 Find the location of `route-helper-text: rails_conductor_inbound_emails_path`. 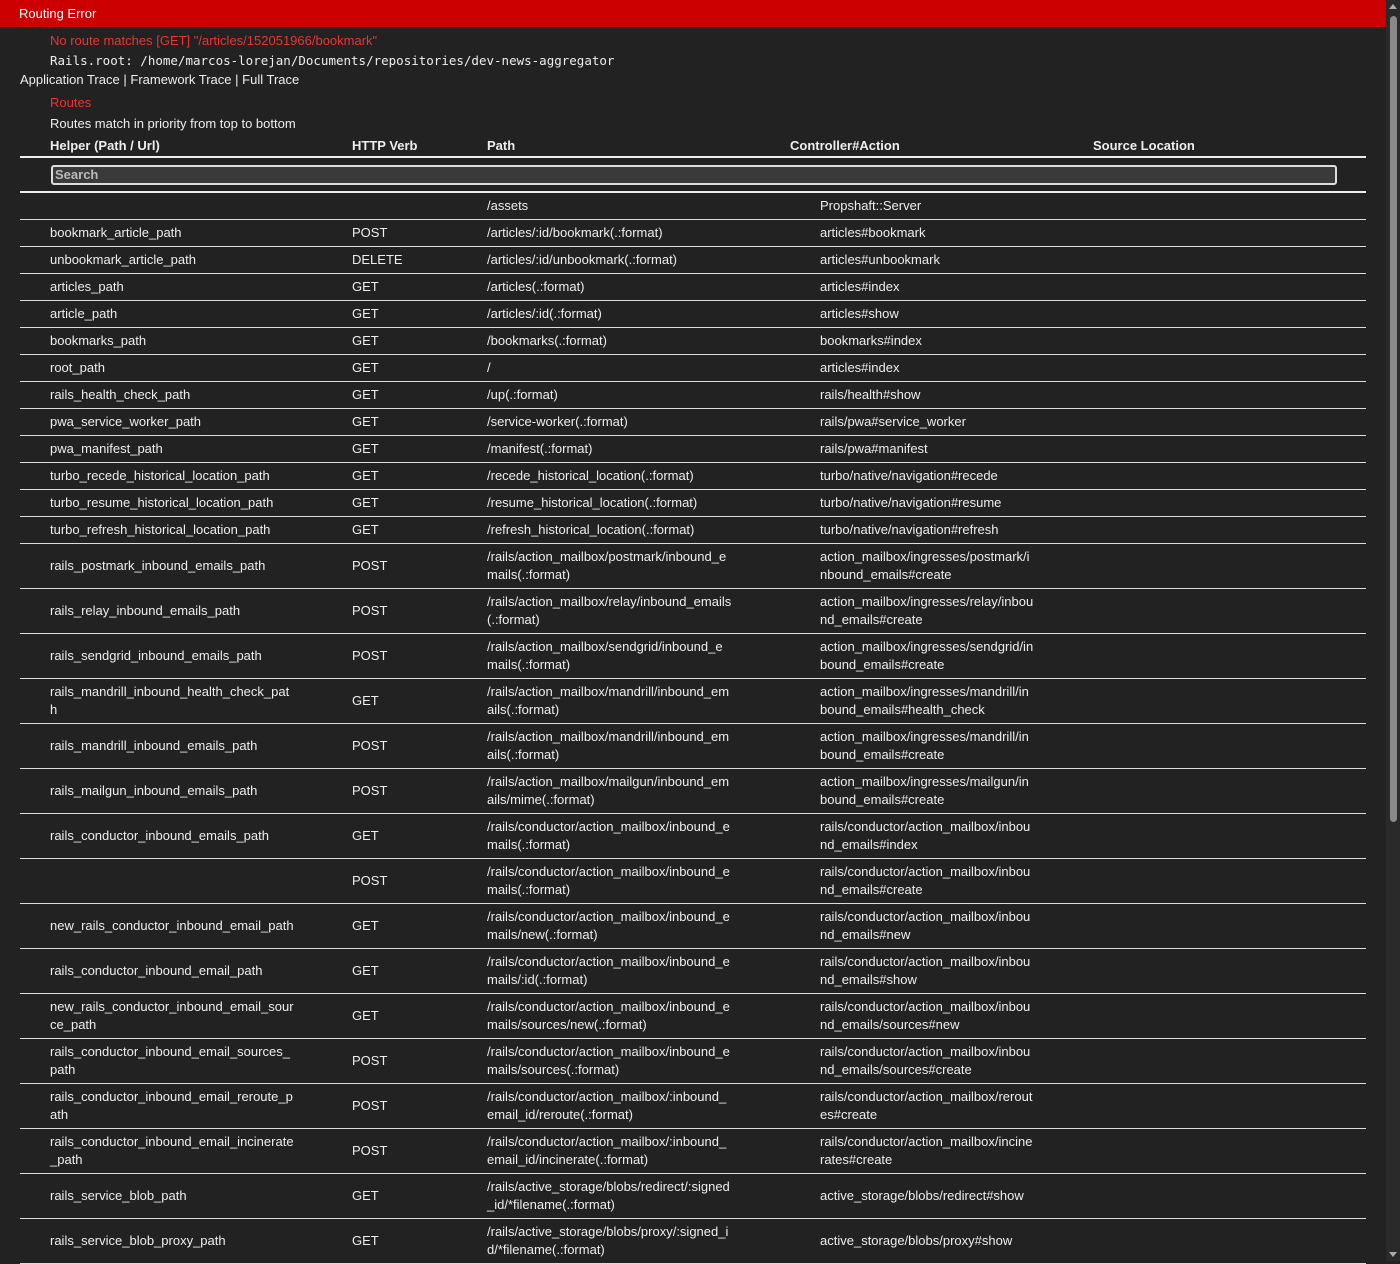

route-helper-text: rails_conductor_inbound_emails_path is located at coordinates (159, 835).